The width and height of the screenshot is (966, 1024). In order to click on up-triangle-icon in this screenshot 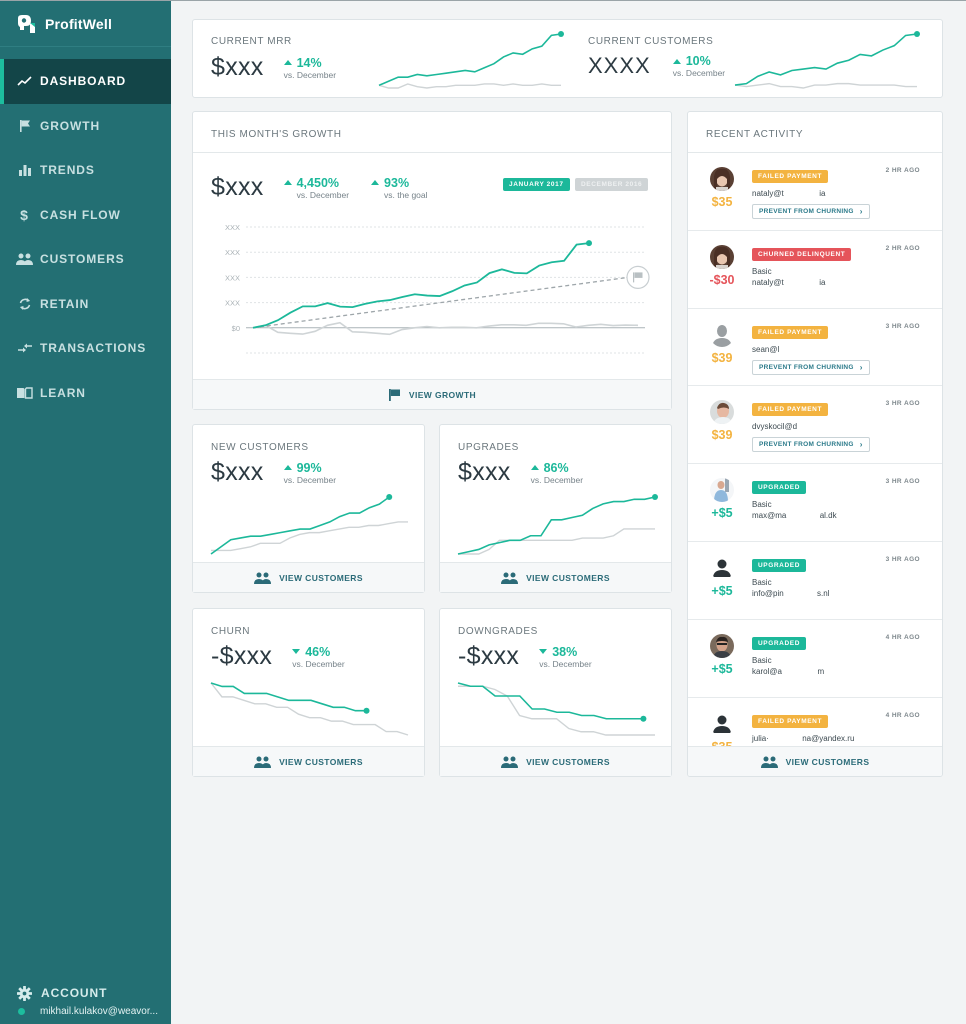, I will do `click(676, 61)`.